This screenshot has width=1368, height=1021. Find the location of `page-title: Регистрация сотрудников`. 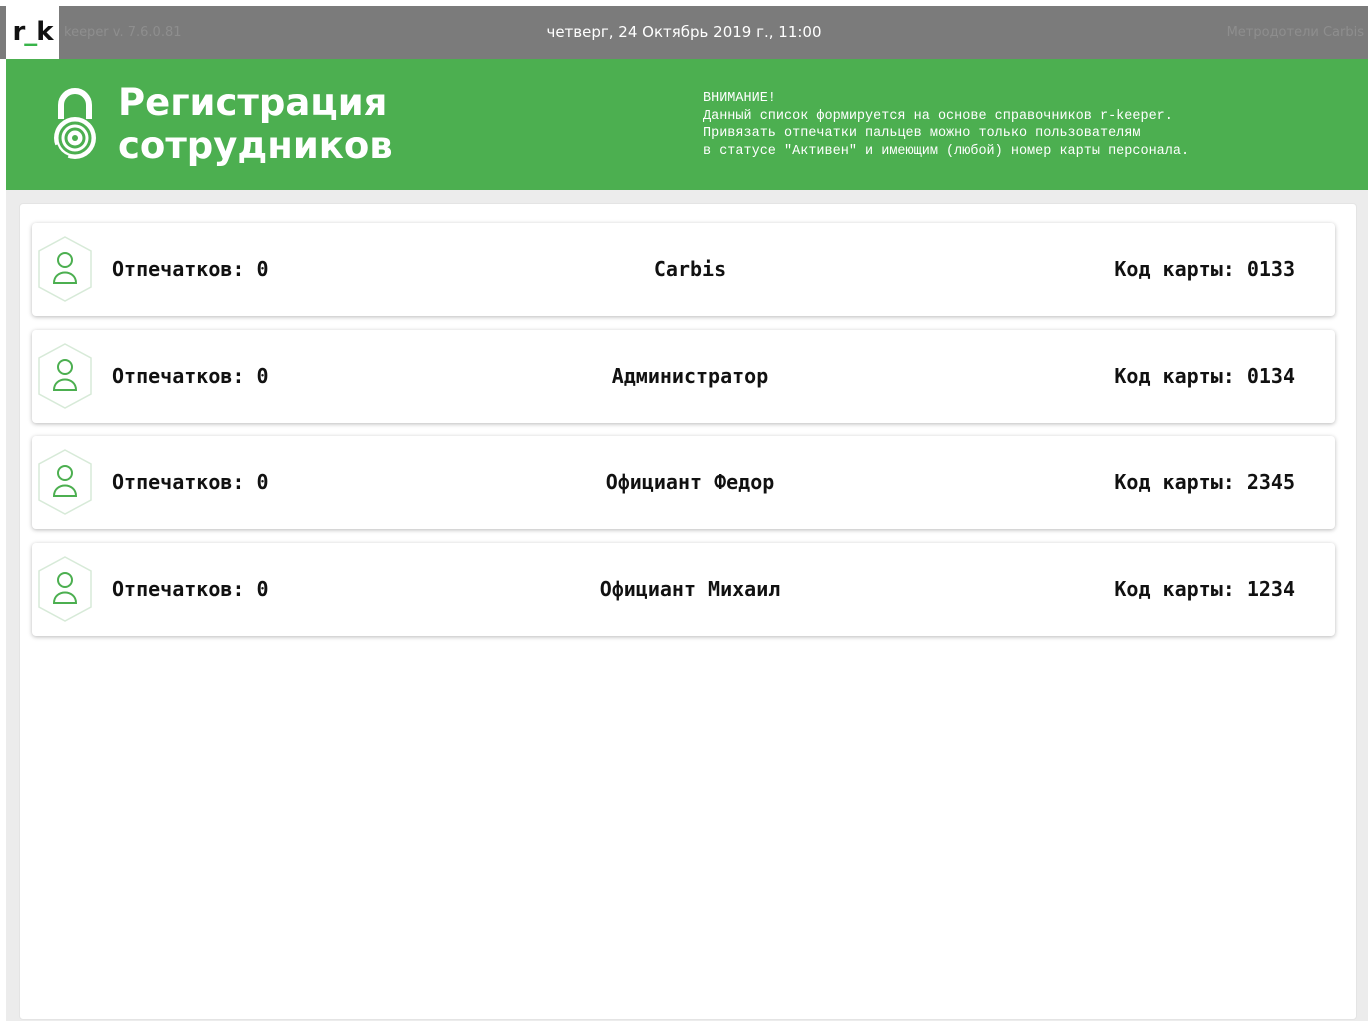

page-title: Регистрация сотрудников is located at coordinates (255, 124).